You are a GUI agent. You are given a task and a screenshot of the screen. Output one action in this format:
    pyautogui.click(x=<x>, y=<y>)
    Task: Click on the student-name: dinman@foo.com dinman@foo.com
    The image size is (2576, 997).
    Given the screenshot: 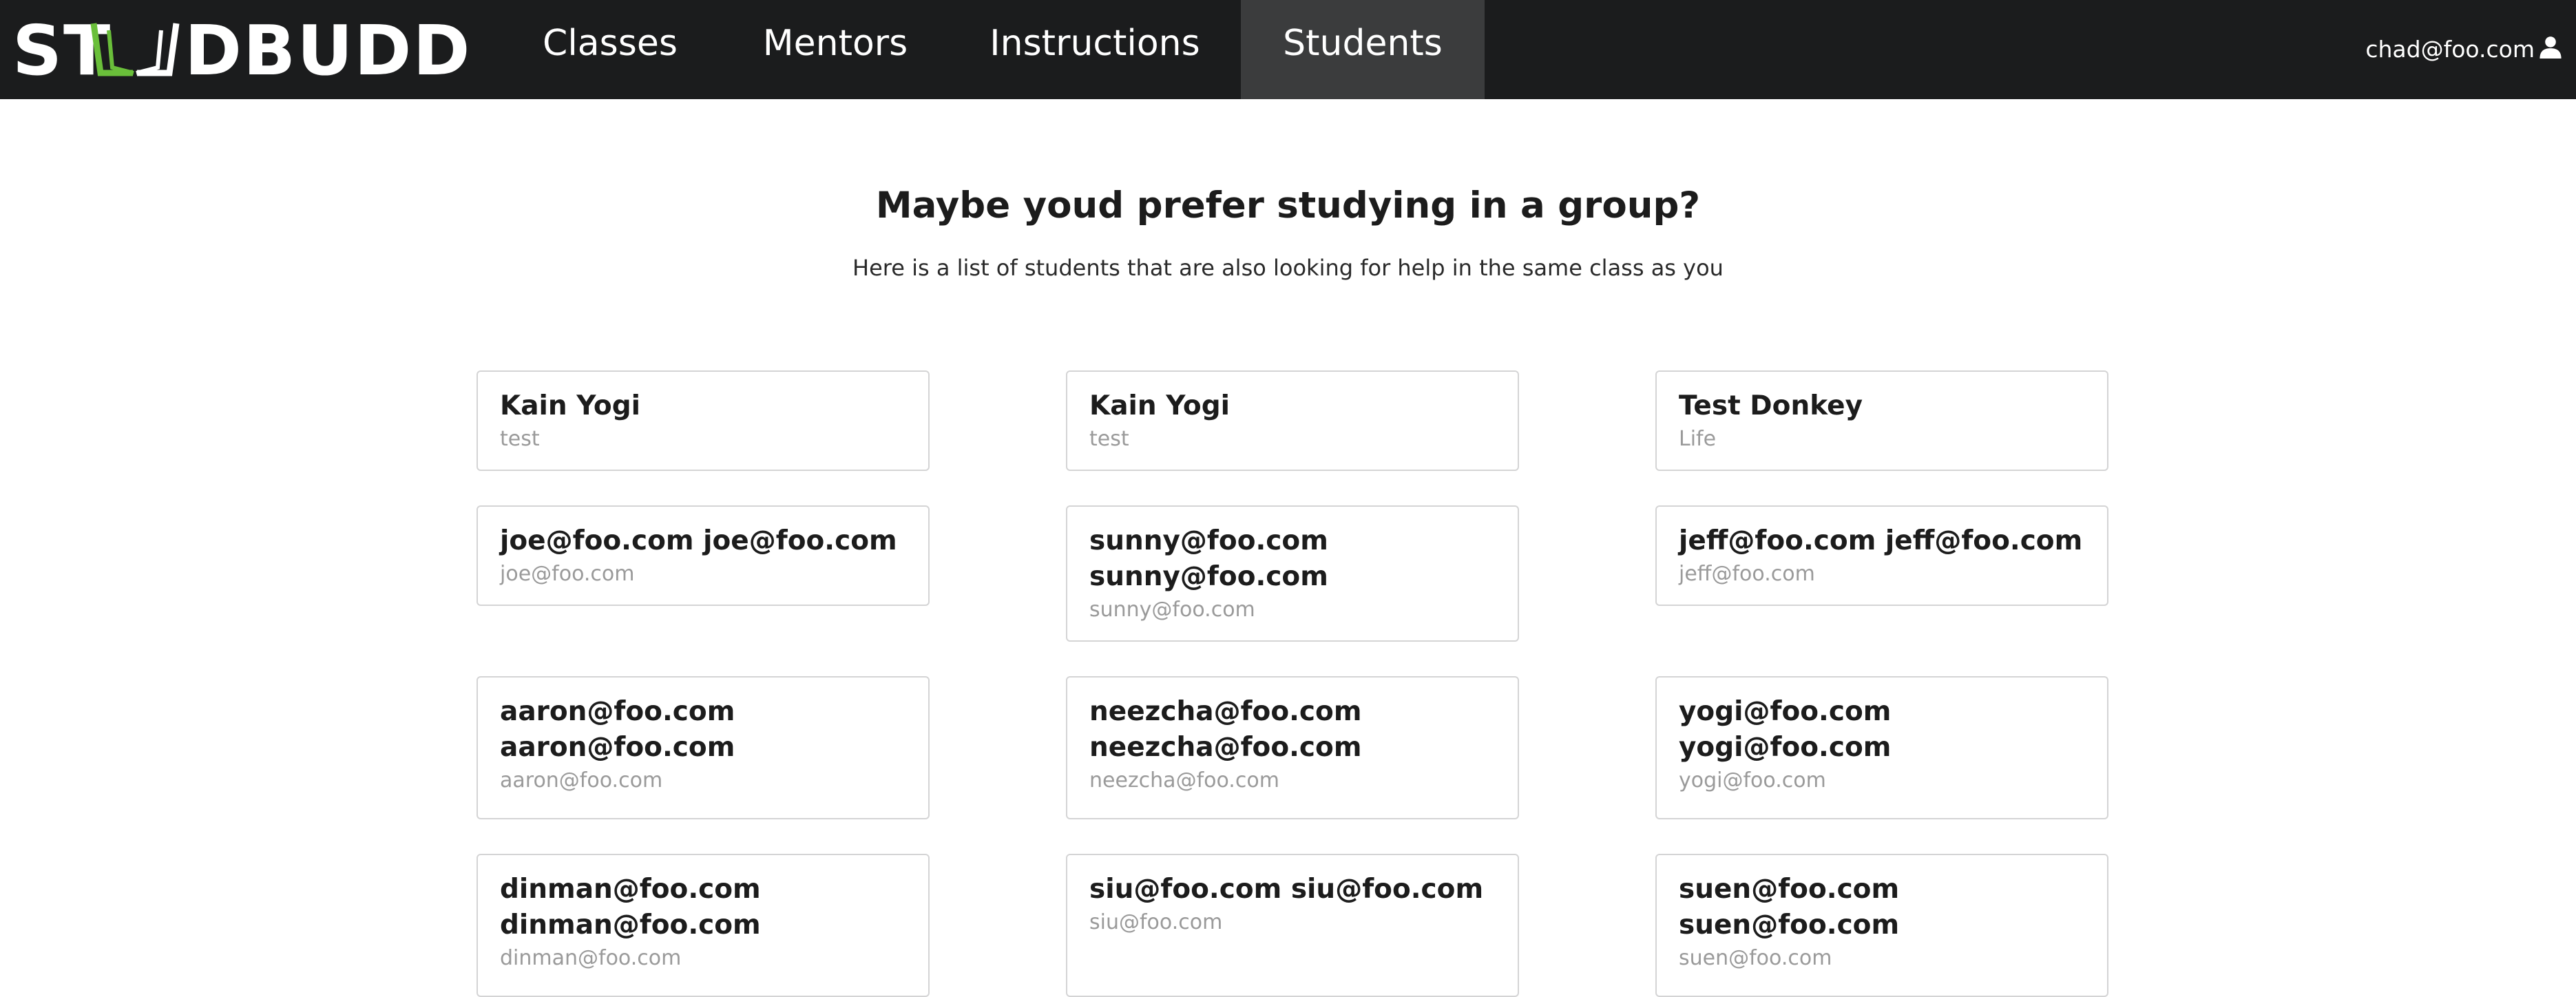 What is the action you would take?
    pyautogui.click(x=630, y=907)
    